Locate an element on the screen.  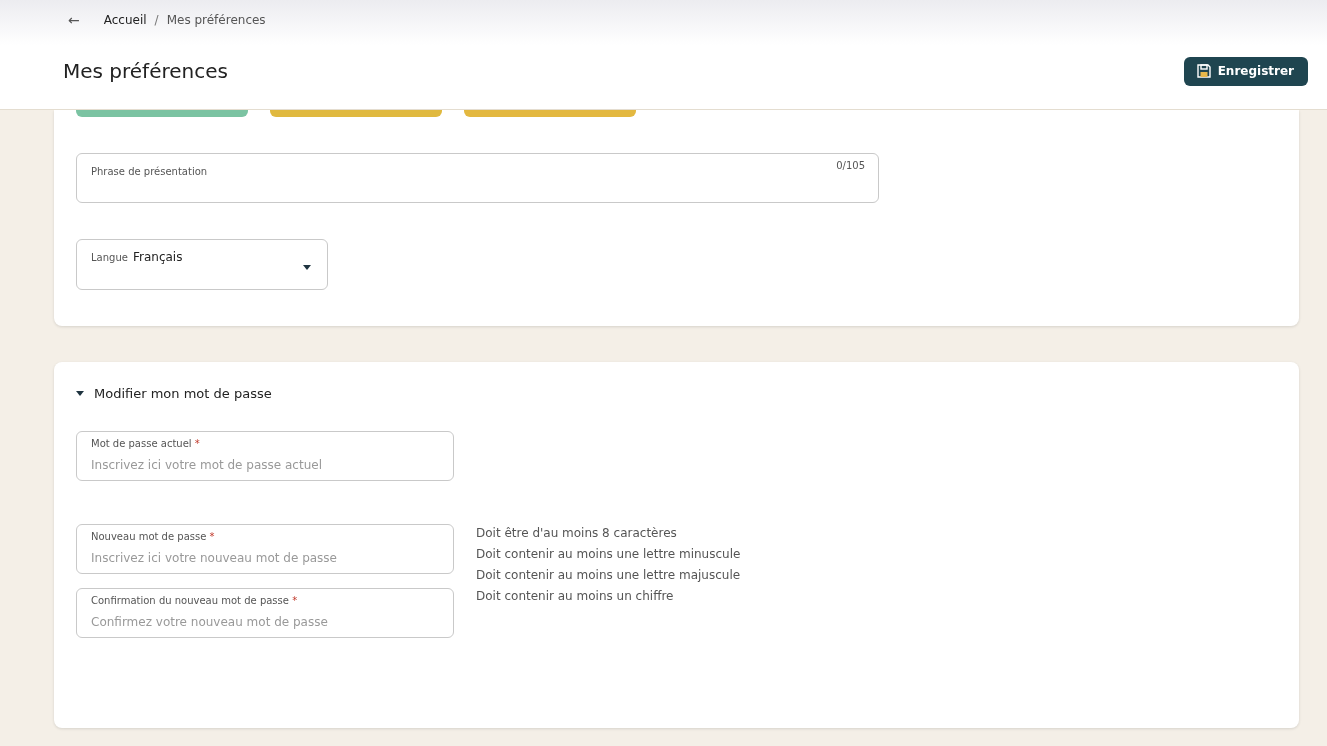
back-arrow: ← is located at coordinates (74, 20).